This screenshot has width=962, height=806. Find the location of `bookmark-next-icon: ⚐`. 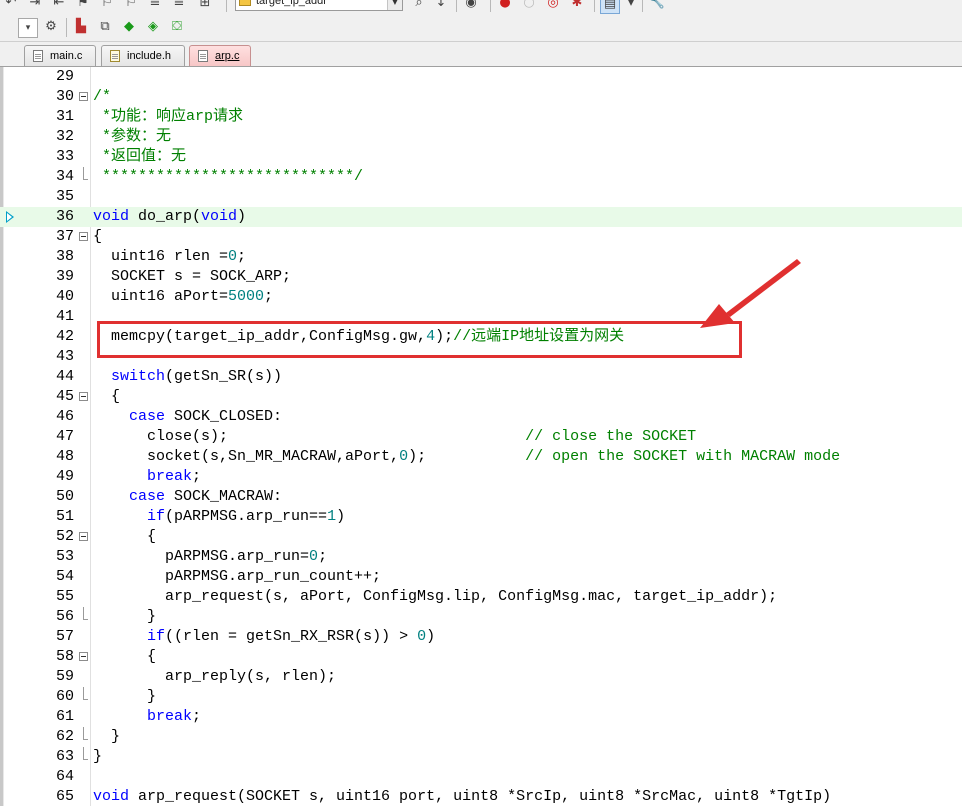

bookmark-next-icon: ⚐ is located at coordinates (131, 6).